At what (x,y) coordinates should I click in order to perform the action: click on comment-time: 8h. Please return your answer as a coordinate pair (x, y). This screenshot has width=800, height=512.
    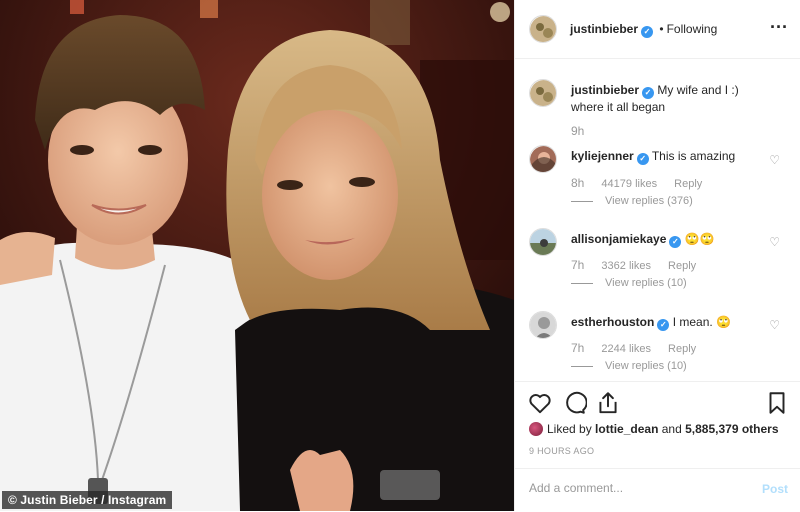
    Looking at the image, I should click on (577, 183).